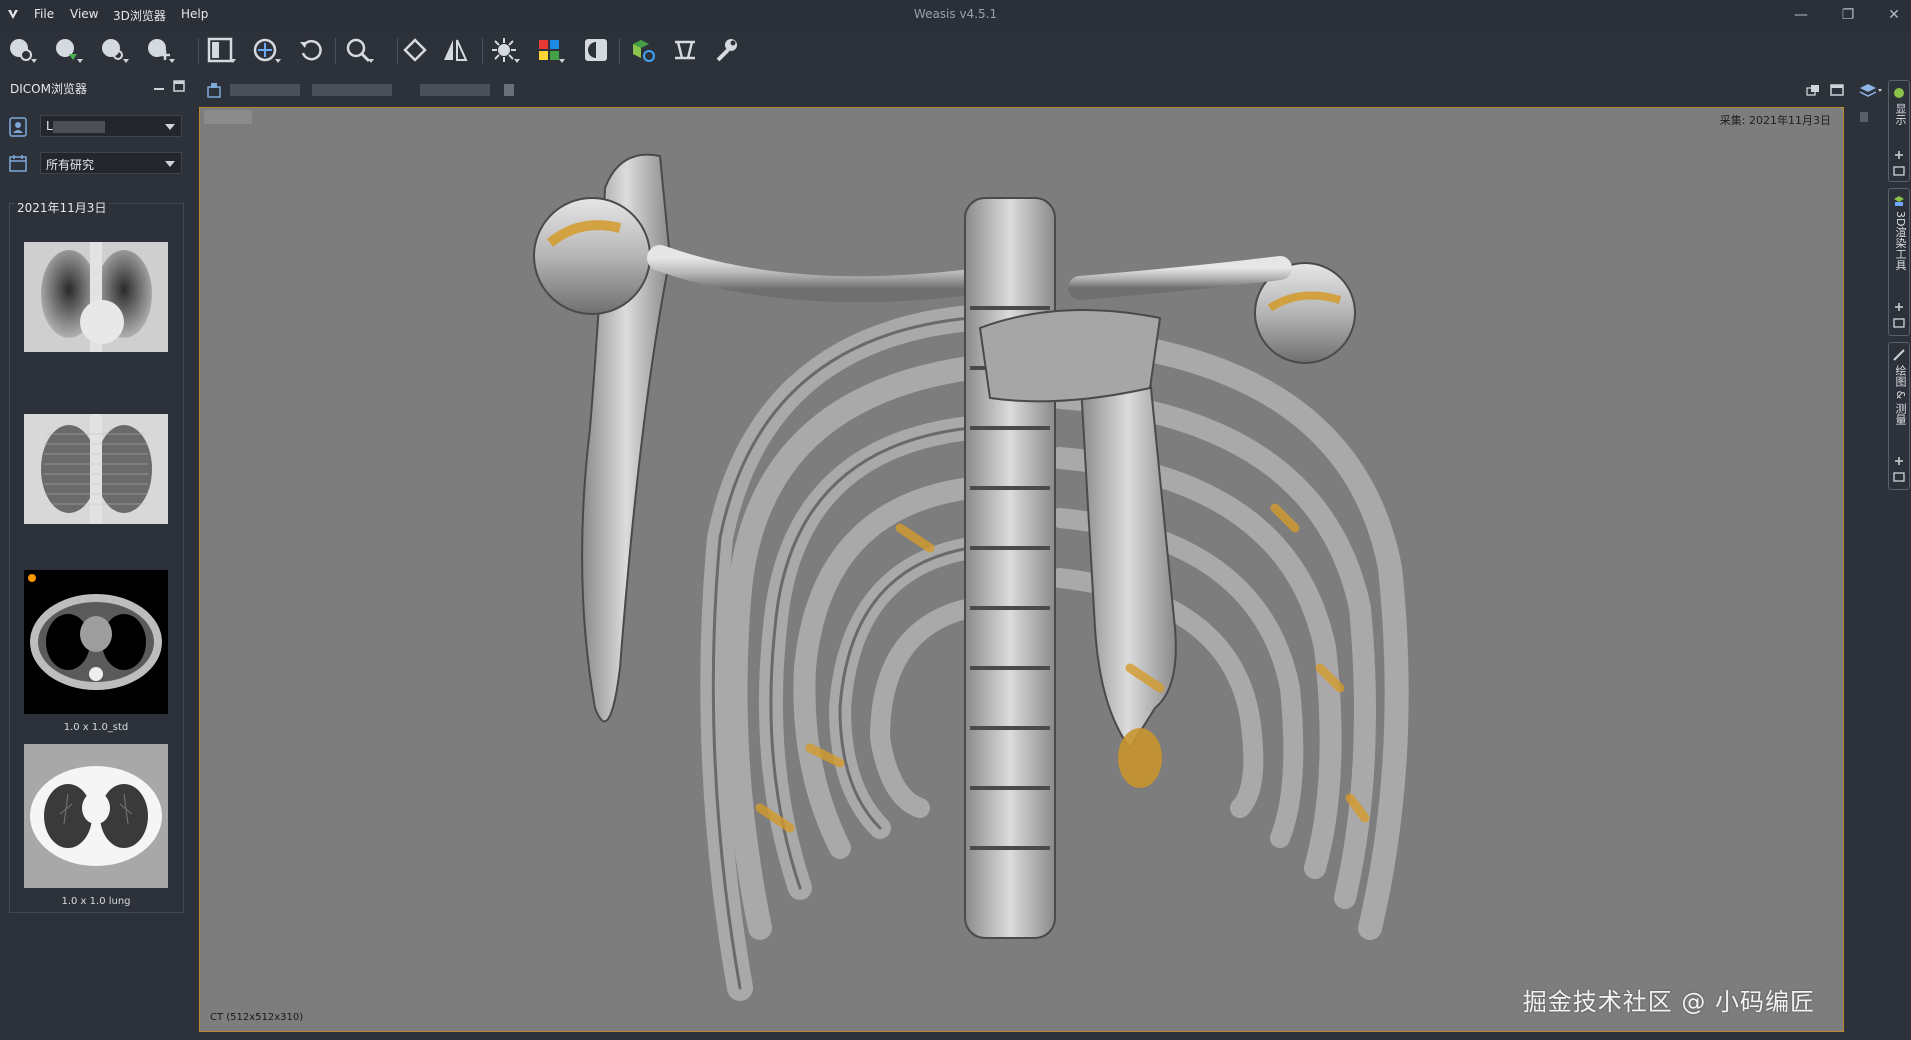 This screenshot has height=1040, width=1911. I want to click on undo-button, so click(311, 50).